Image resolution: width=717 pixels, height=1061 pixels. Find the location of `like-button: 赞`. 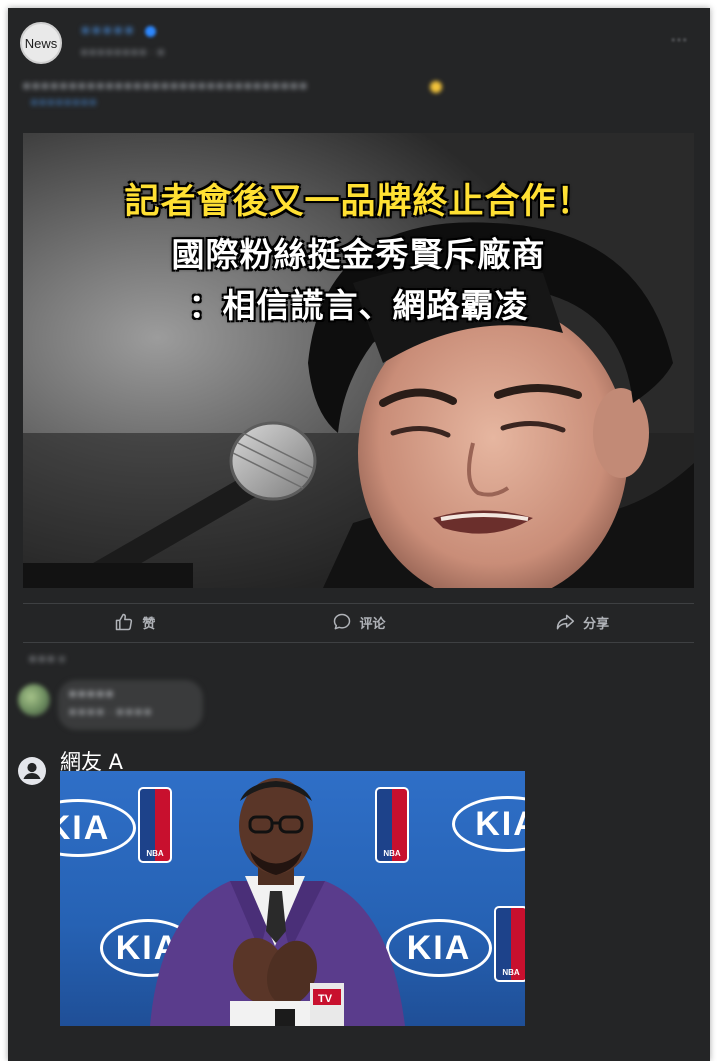

like-button: 赞 is located at coordinates (135, 622).